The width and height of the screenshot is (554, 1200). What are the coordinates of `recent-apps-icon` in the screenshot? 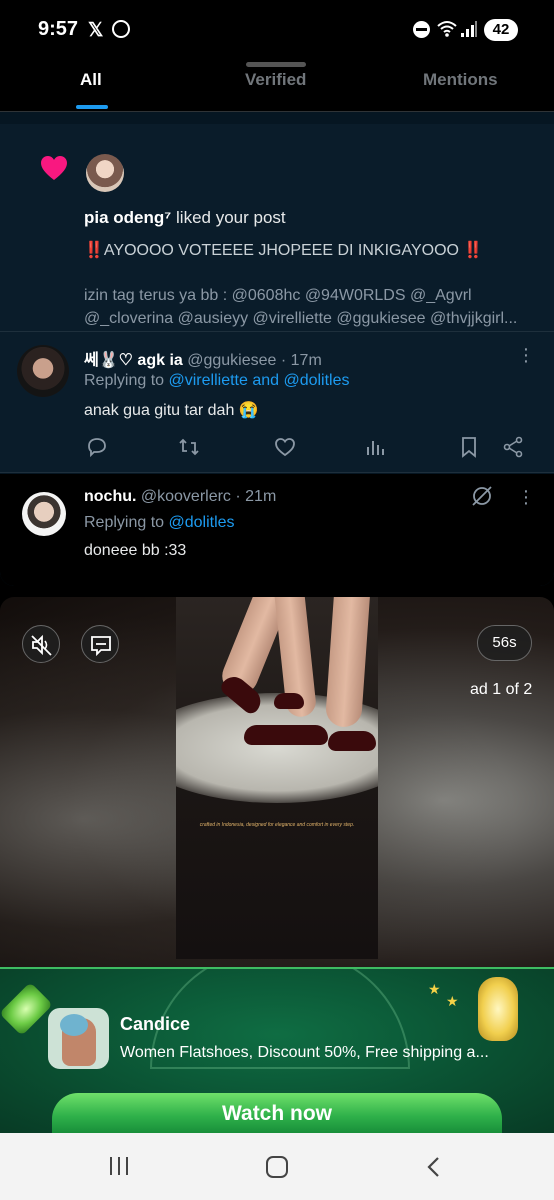 It's located at (122, 1167).